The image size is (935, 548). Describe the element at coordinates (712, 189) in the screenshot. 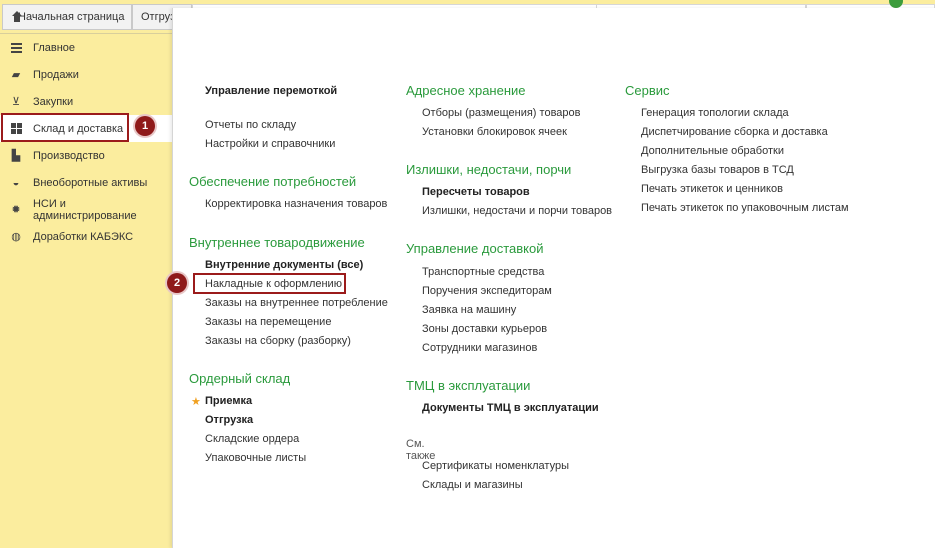

I see `link-print-labels: Печать этикеток и ценников` at that location.